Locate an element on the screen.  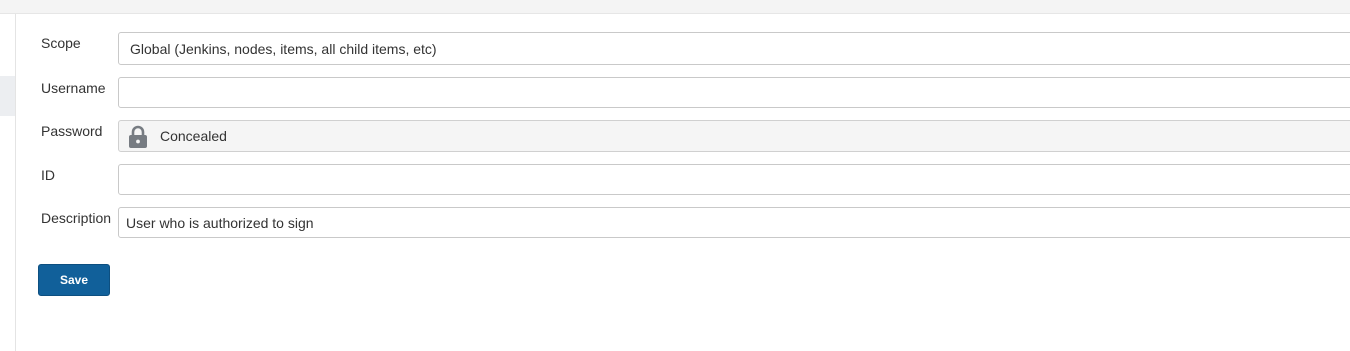
username-field is located at coordinates (734, 92).